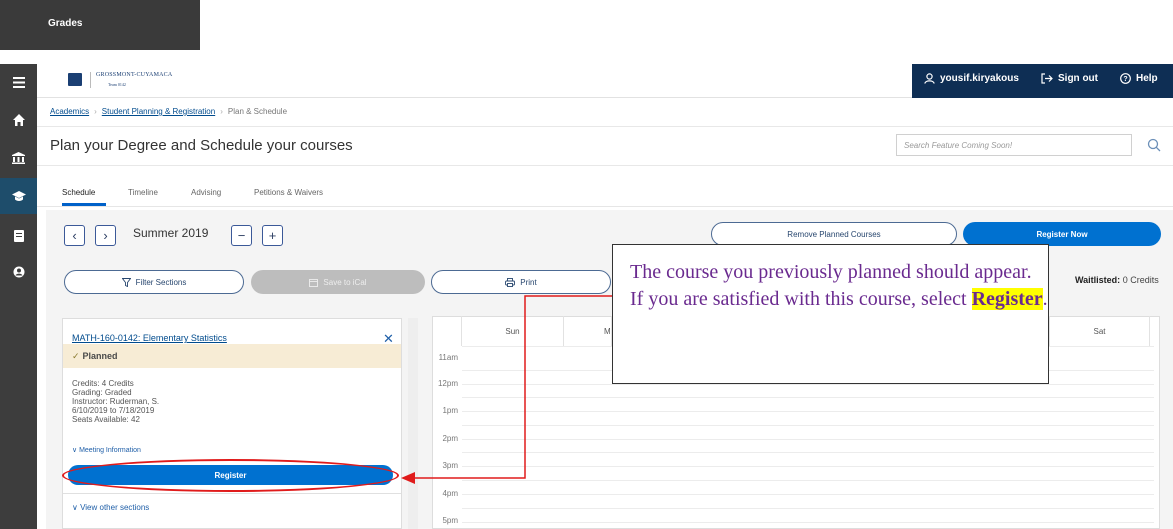 This screenshot has width=1173, height=529. What do you see at coordinates (1098, 280) in the screenshot?
I see `waitlisted-label: Waitlisted:` at bounding box center [1098, 280].